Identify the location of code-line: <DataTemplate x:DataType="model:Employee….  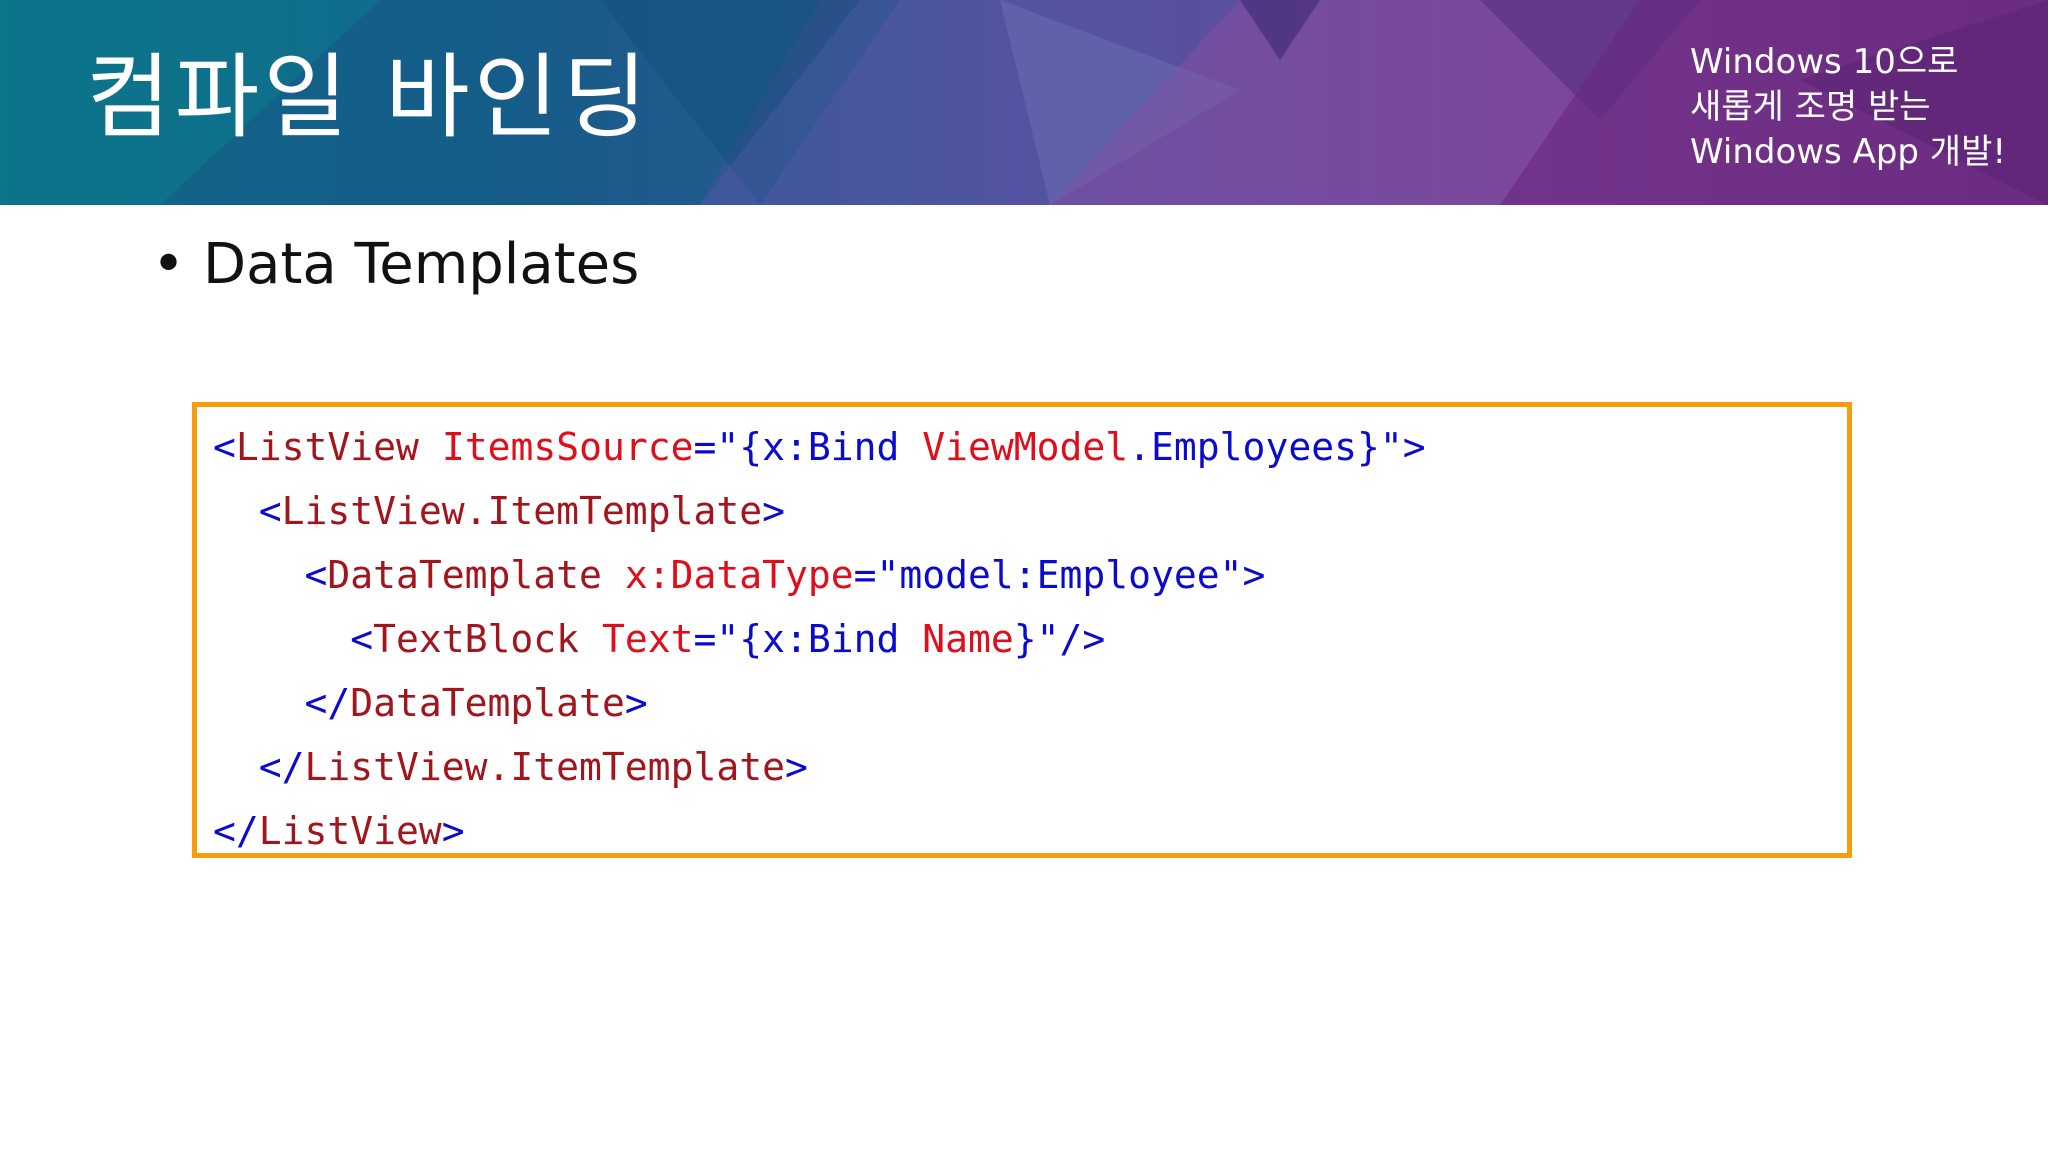
(1030, 575).